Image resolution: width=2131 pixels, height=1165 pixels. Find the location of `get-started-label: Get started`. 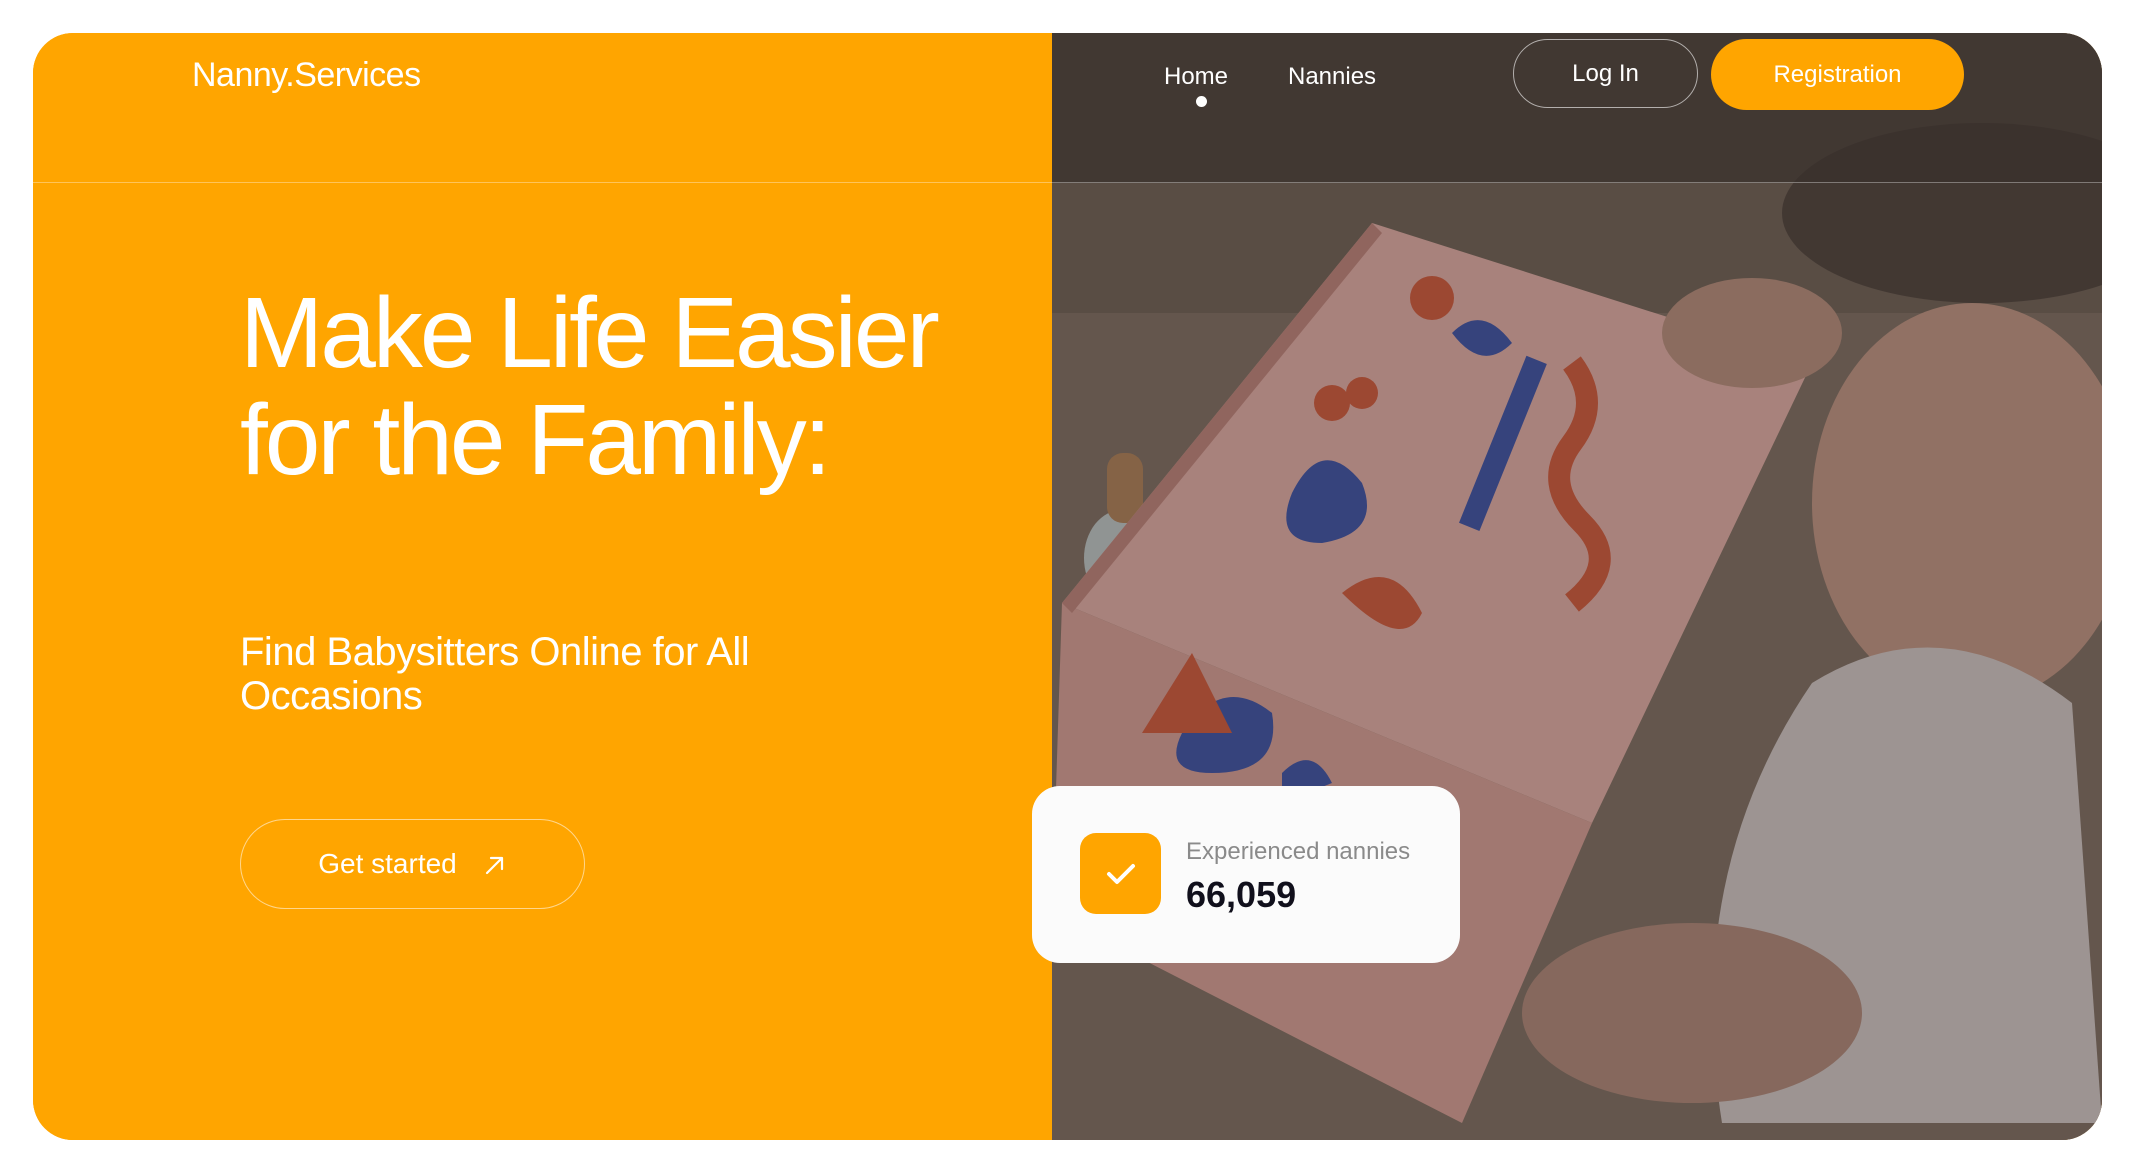

get-started-label: Get started is located at coordinates (387, 863).